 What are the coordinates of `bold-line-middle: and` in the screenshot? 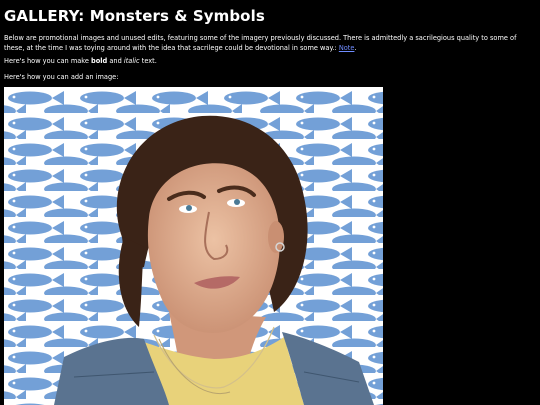 It's located at (115, 61).